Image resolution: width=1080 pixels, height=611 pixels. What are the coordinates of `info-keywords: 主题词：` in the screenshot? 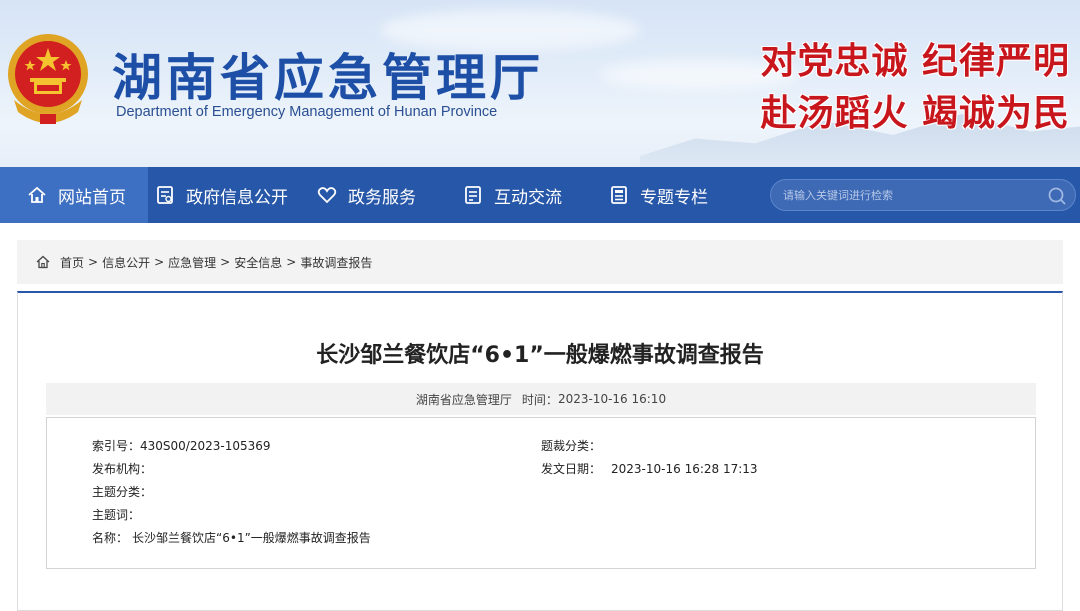 It's located at (118, 514).